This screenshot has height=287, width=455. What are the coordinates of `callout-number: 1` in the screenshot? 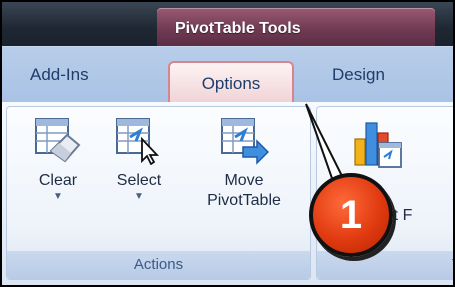 It's located at (351, 214).